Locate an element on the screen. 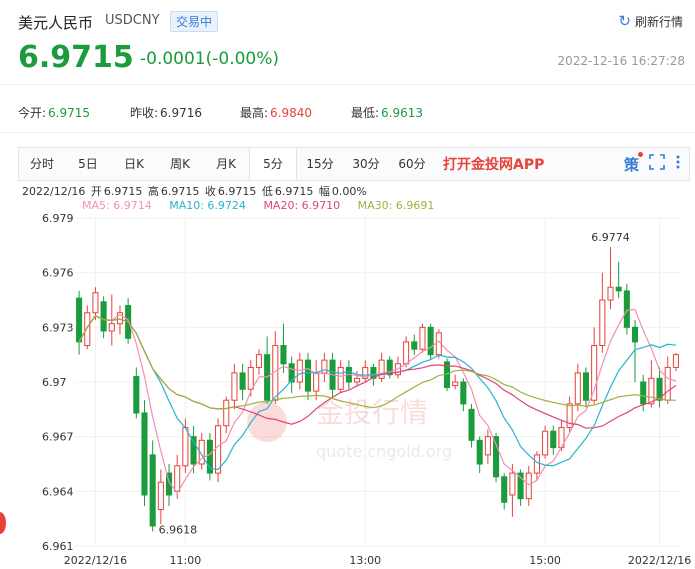  y-tick-label: 6.967 is located at coordinates (58, 437).